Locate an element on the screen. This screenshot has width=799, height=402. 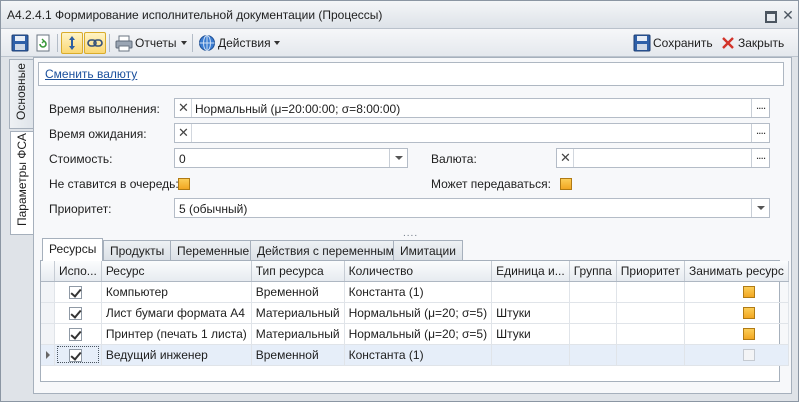
close-icon: ✕ is located at coordinates (788, 15).